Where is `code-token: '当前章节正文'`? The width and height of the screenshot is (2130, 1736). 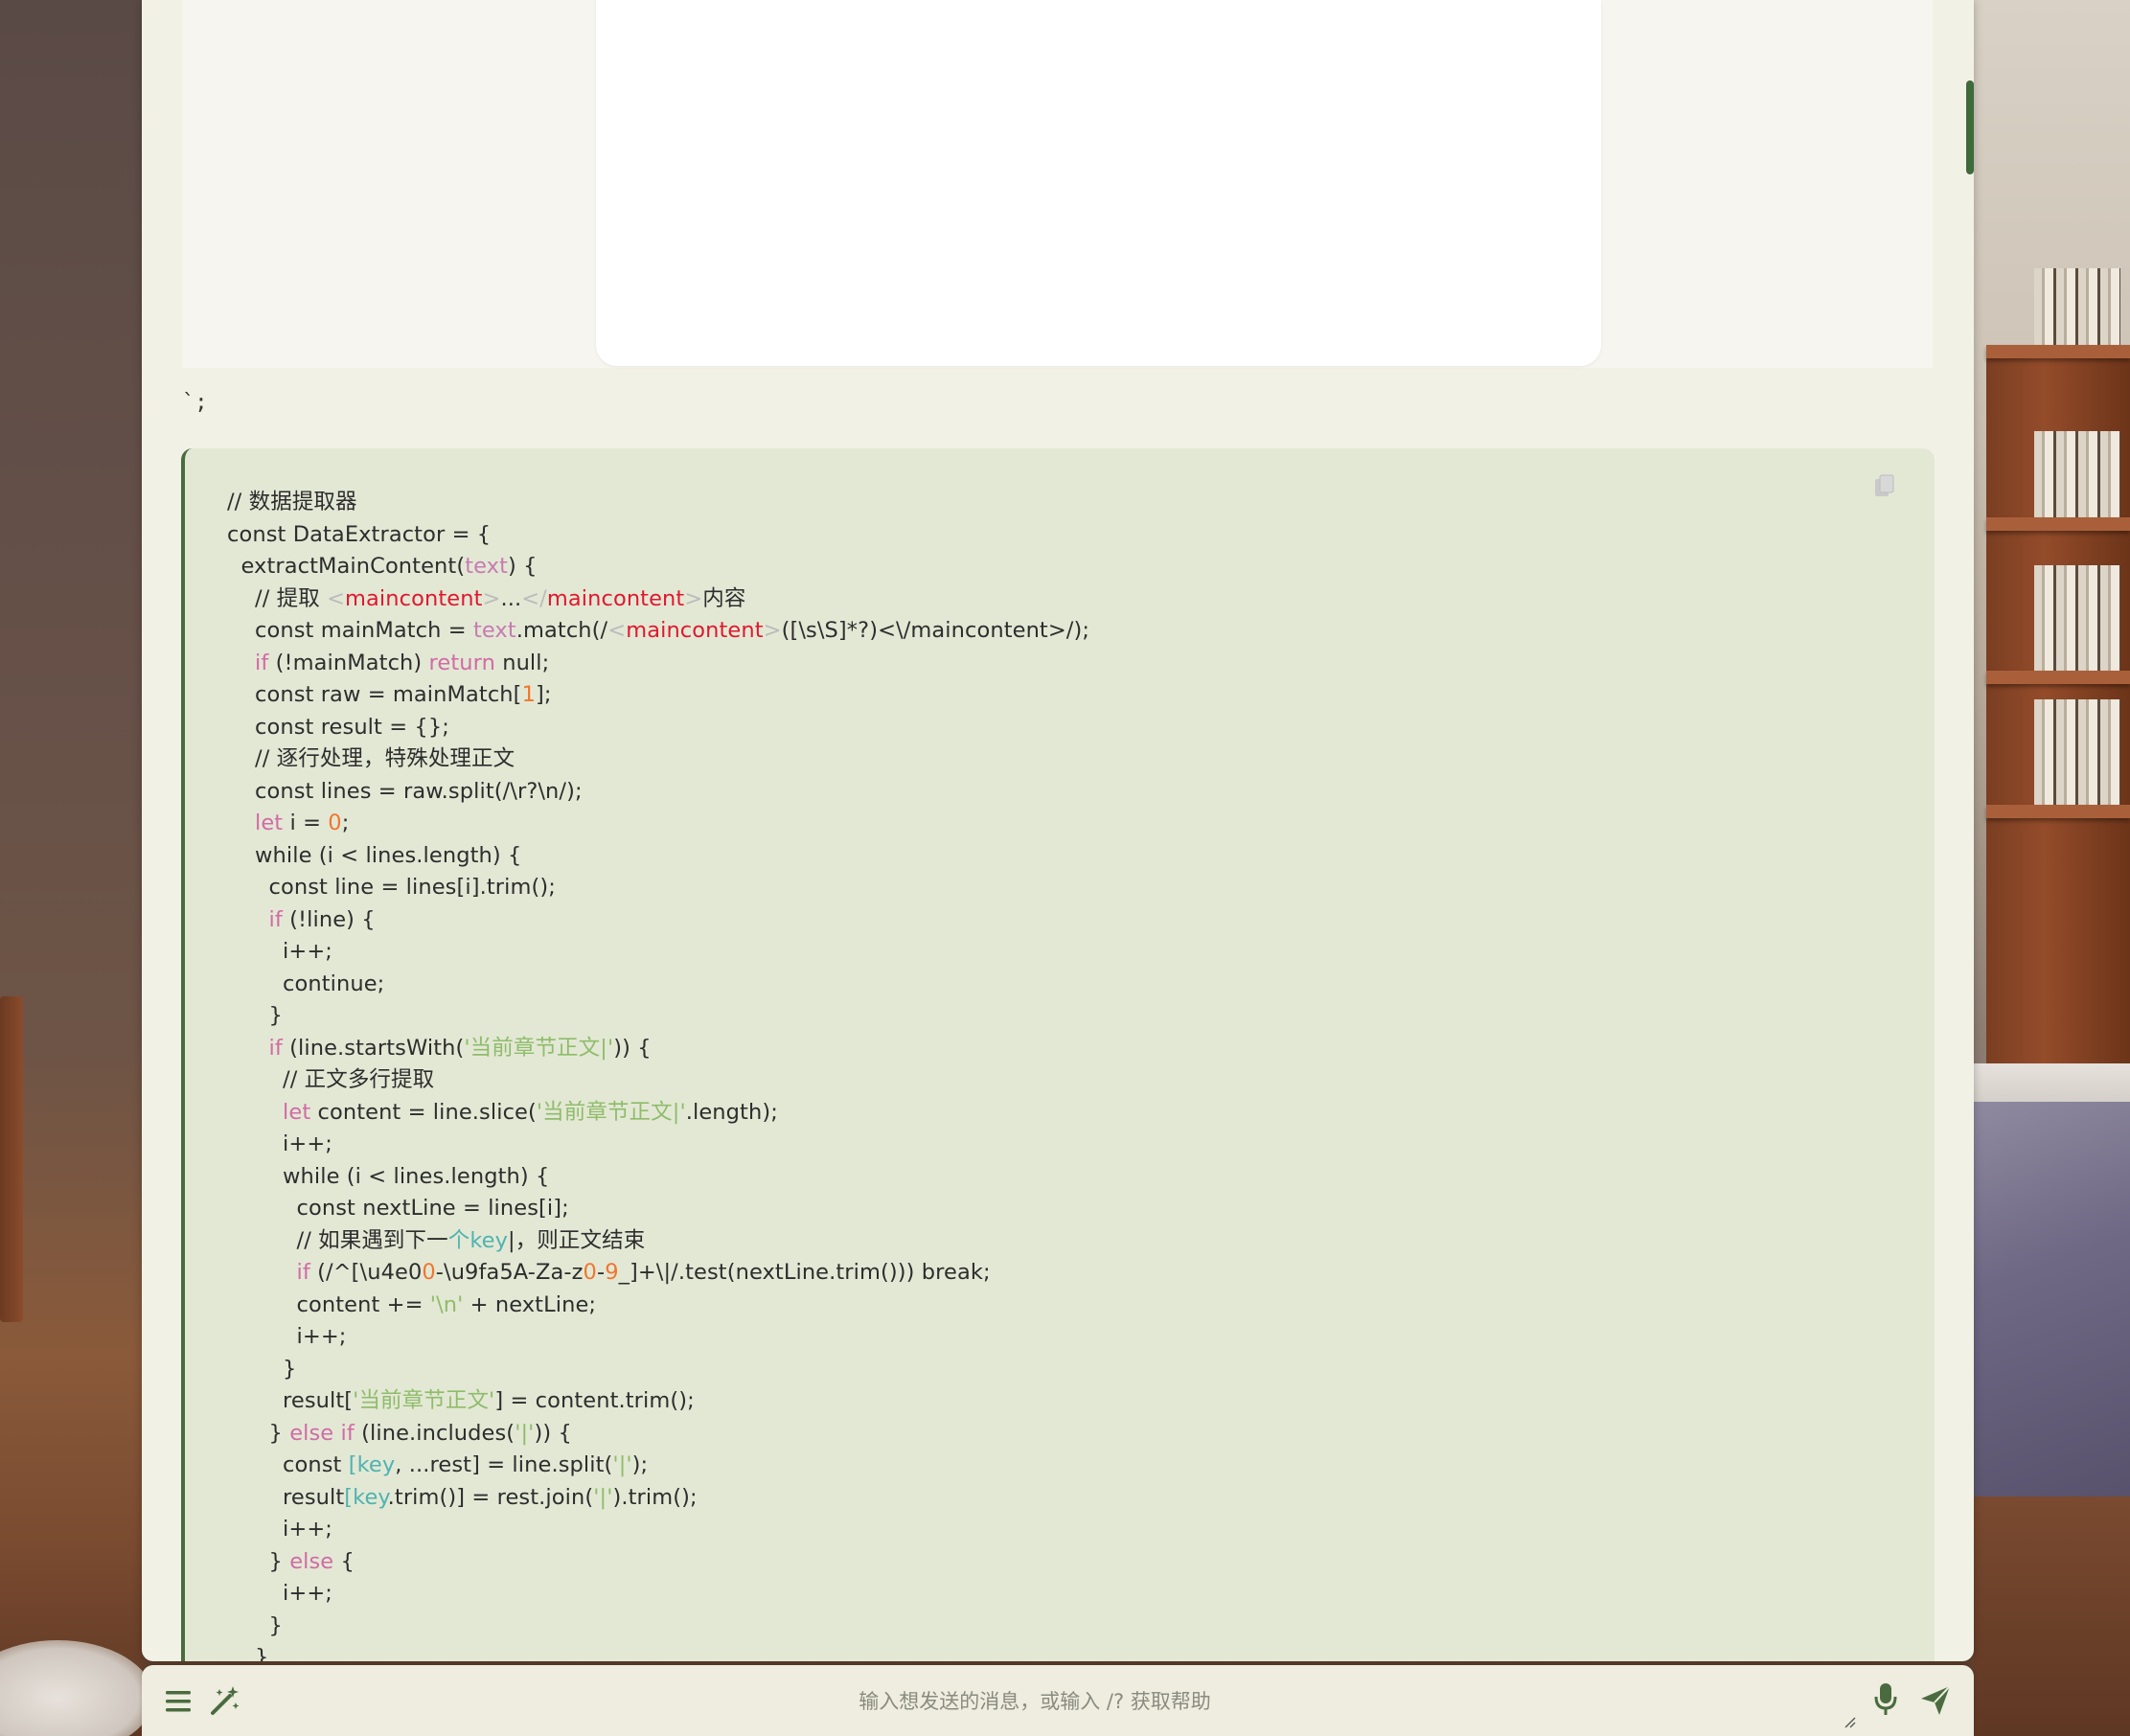 code-token: '当前章节正文' is located at coordinates (424, 1400).